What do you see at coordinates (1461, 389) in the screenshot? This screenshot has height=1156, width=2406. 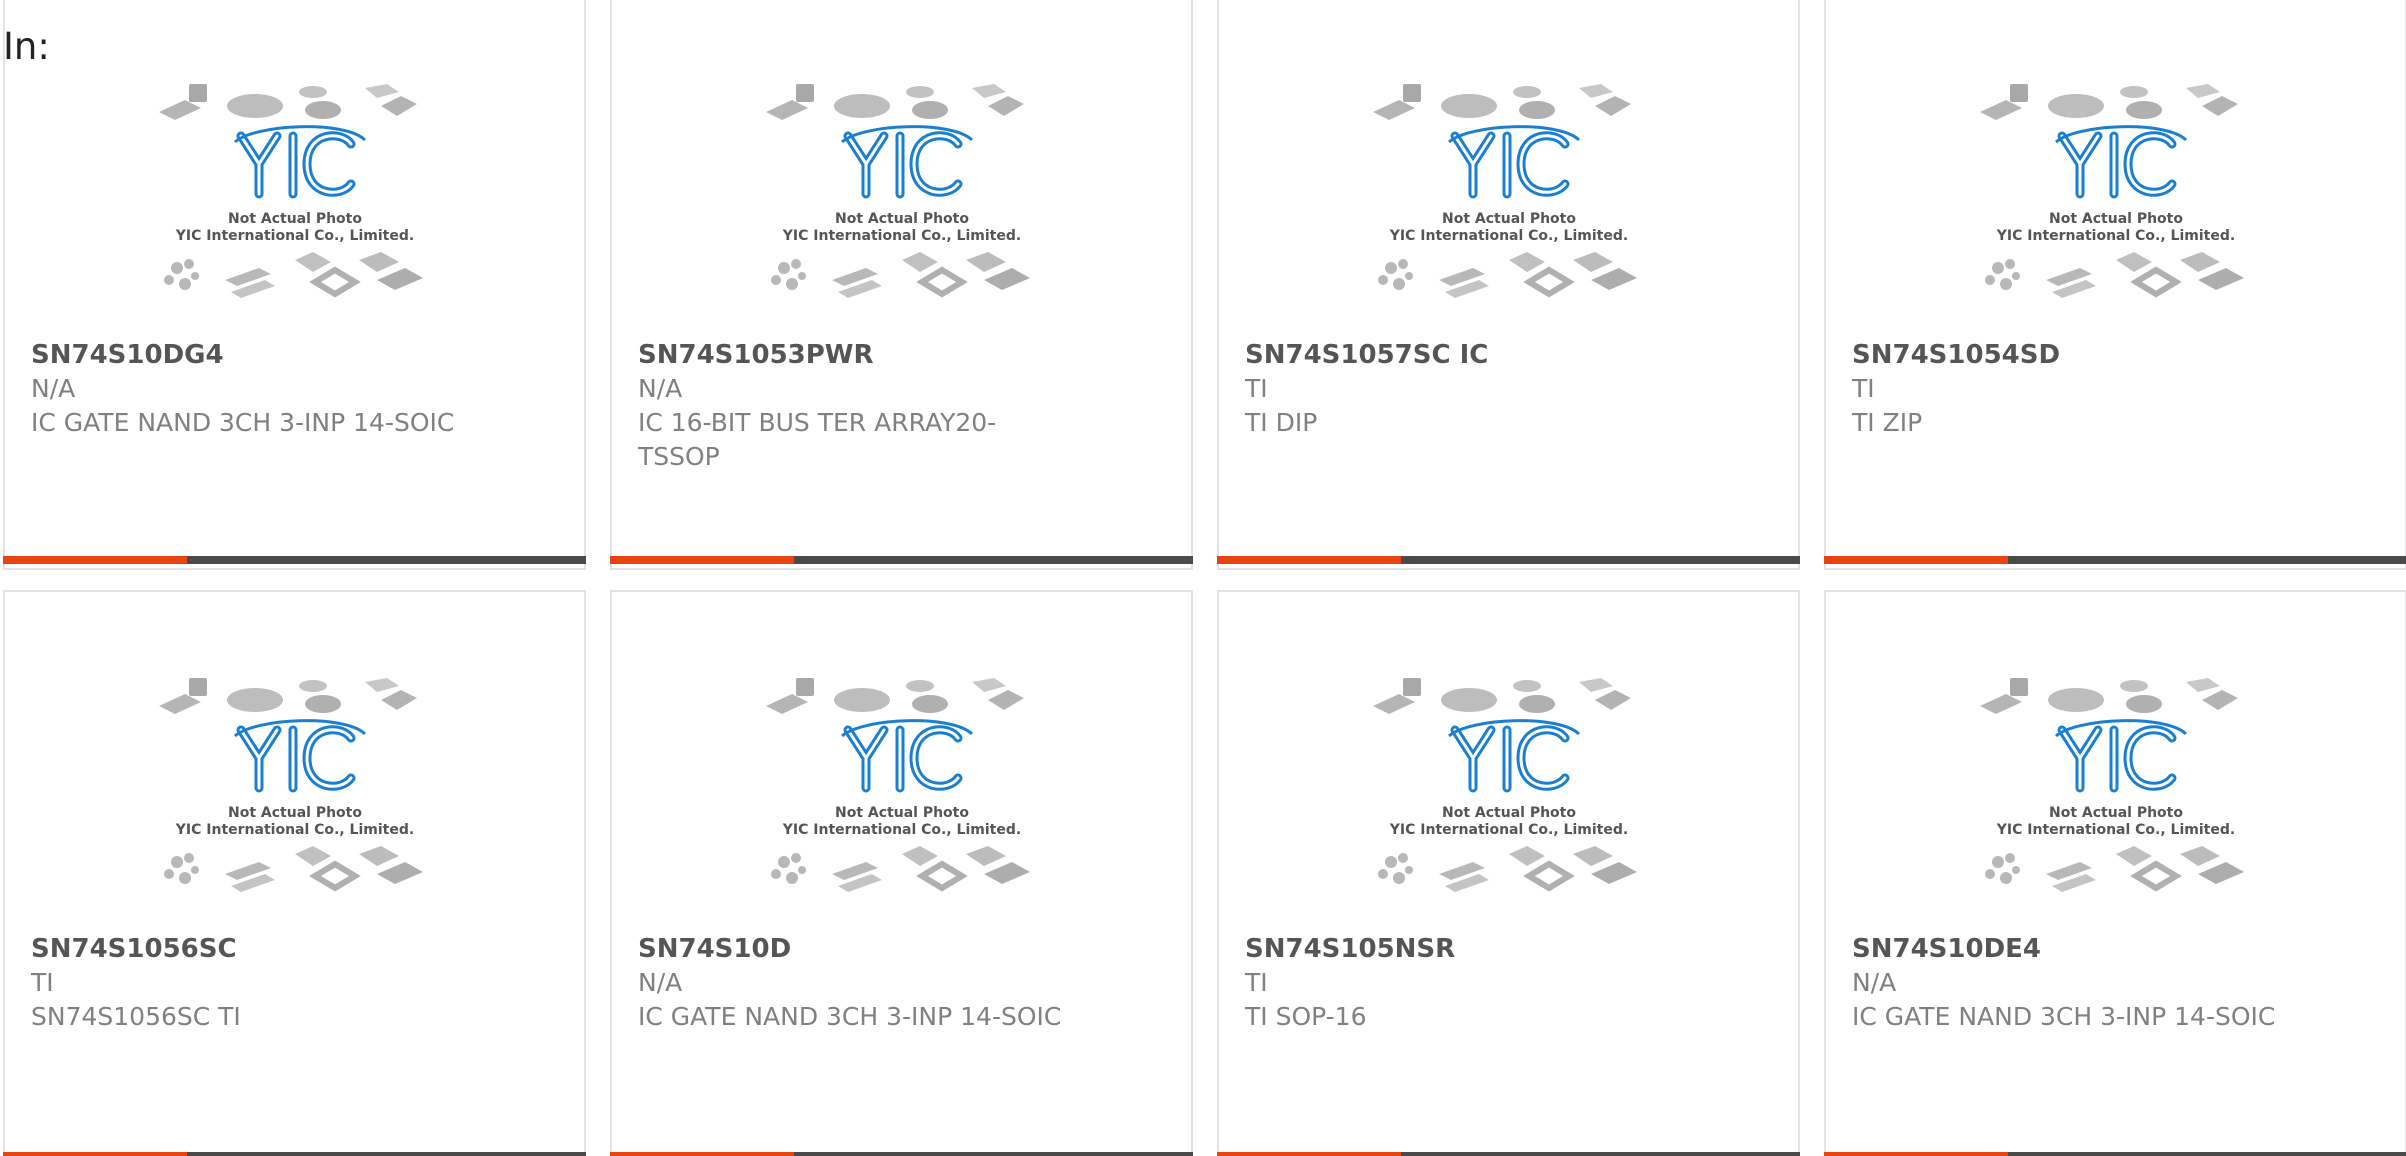 I see `product-info: SN74S1057SC IC TI TI DIP` at bounding box center [1461, 389].